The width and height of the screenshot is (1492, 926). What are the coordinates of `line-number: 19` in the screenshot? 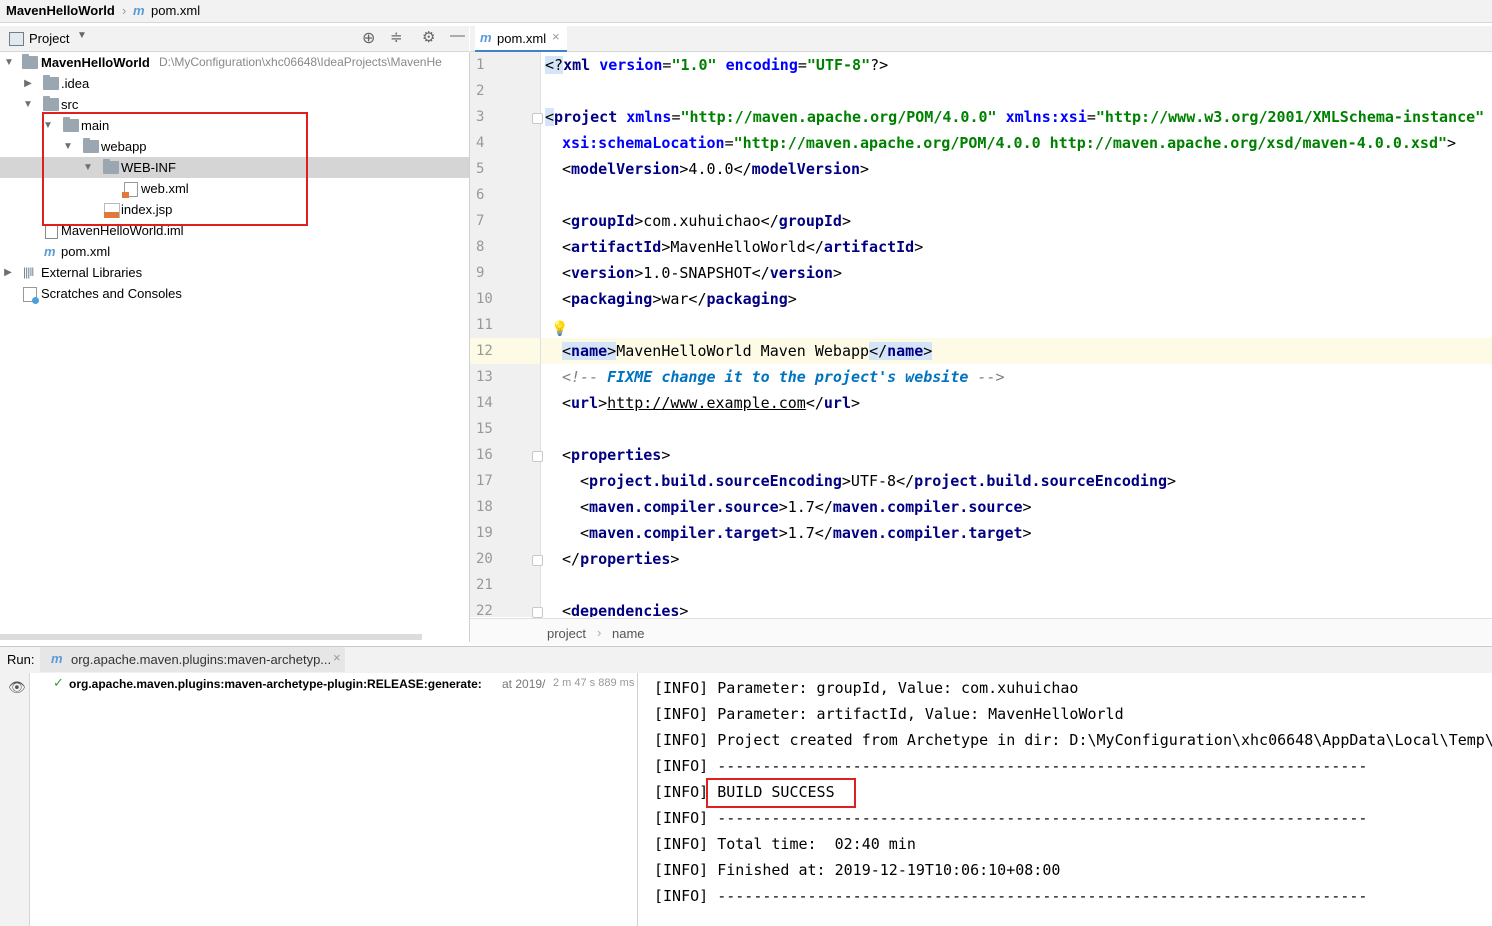 It's located at (484, 533).